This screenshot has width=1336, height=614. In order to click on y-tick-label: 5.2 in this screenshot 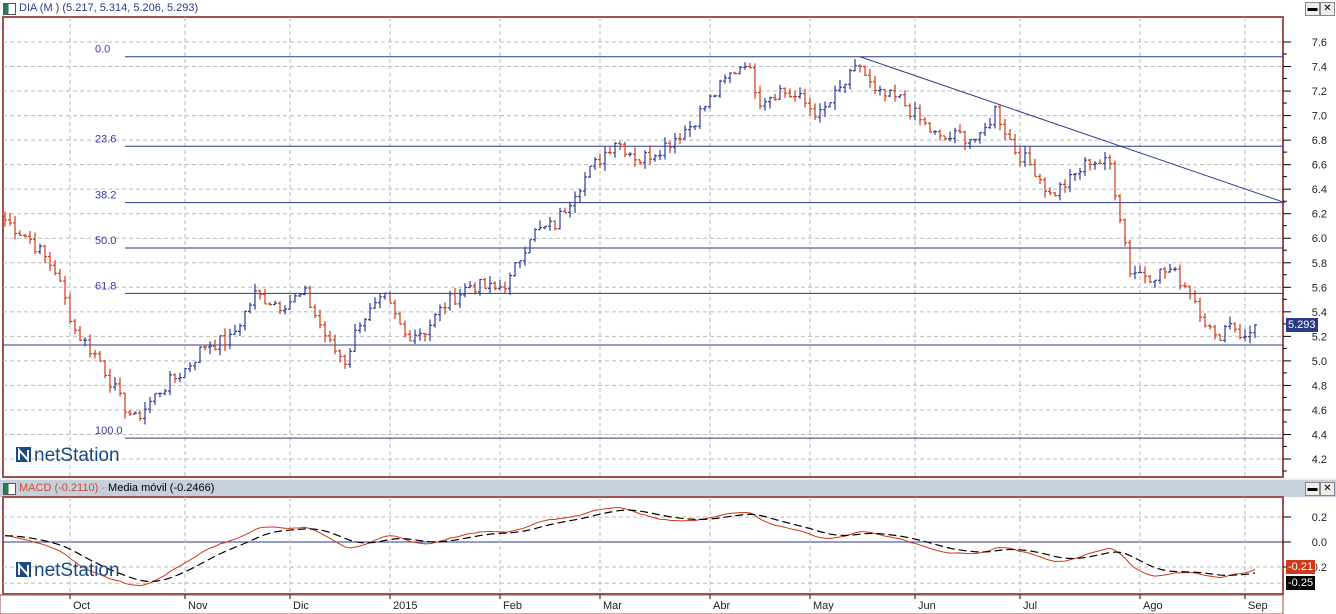, I will do `click(1319, 337)`.